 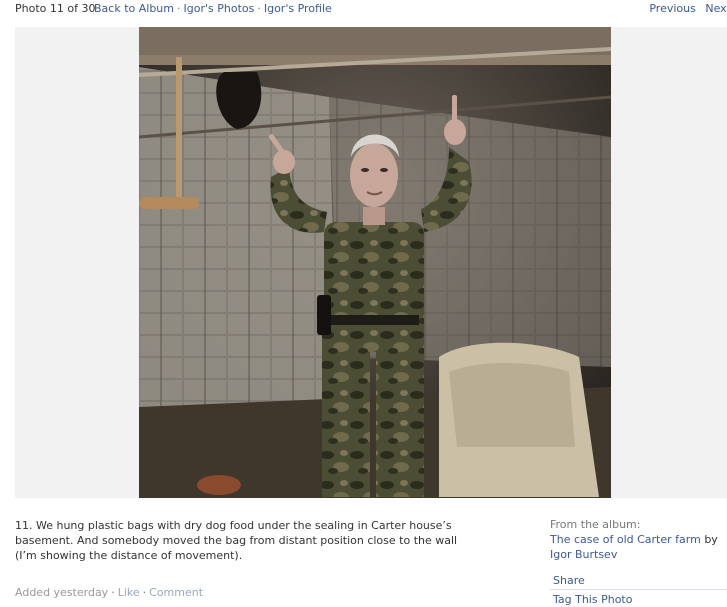 What do you see at coordinates (625, 539) in the screenshot?
I see `album-title-link: The case of old Carter farm` at bounding box center [625, 539].